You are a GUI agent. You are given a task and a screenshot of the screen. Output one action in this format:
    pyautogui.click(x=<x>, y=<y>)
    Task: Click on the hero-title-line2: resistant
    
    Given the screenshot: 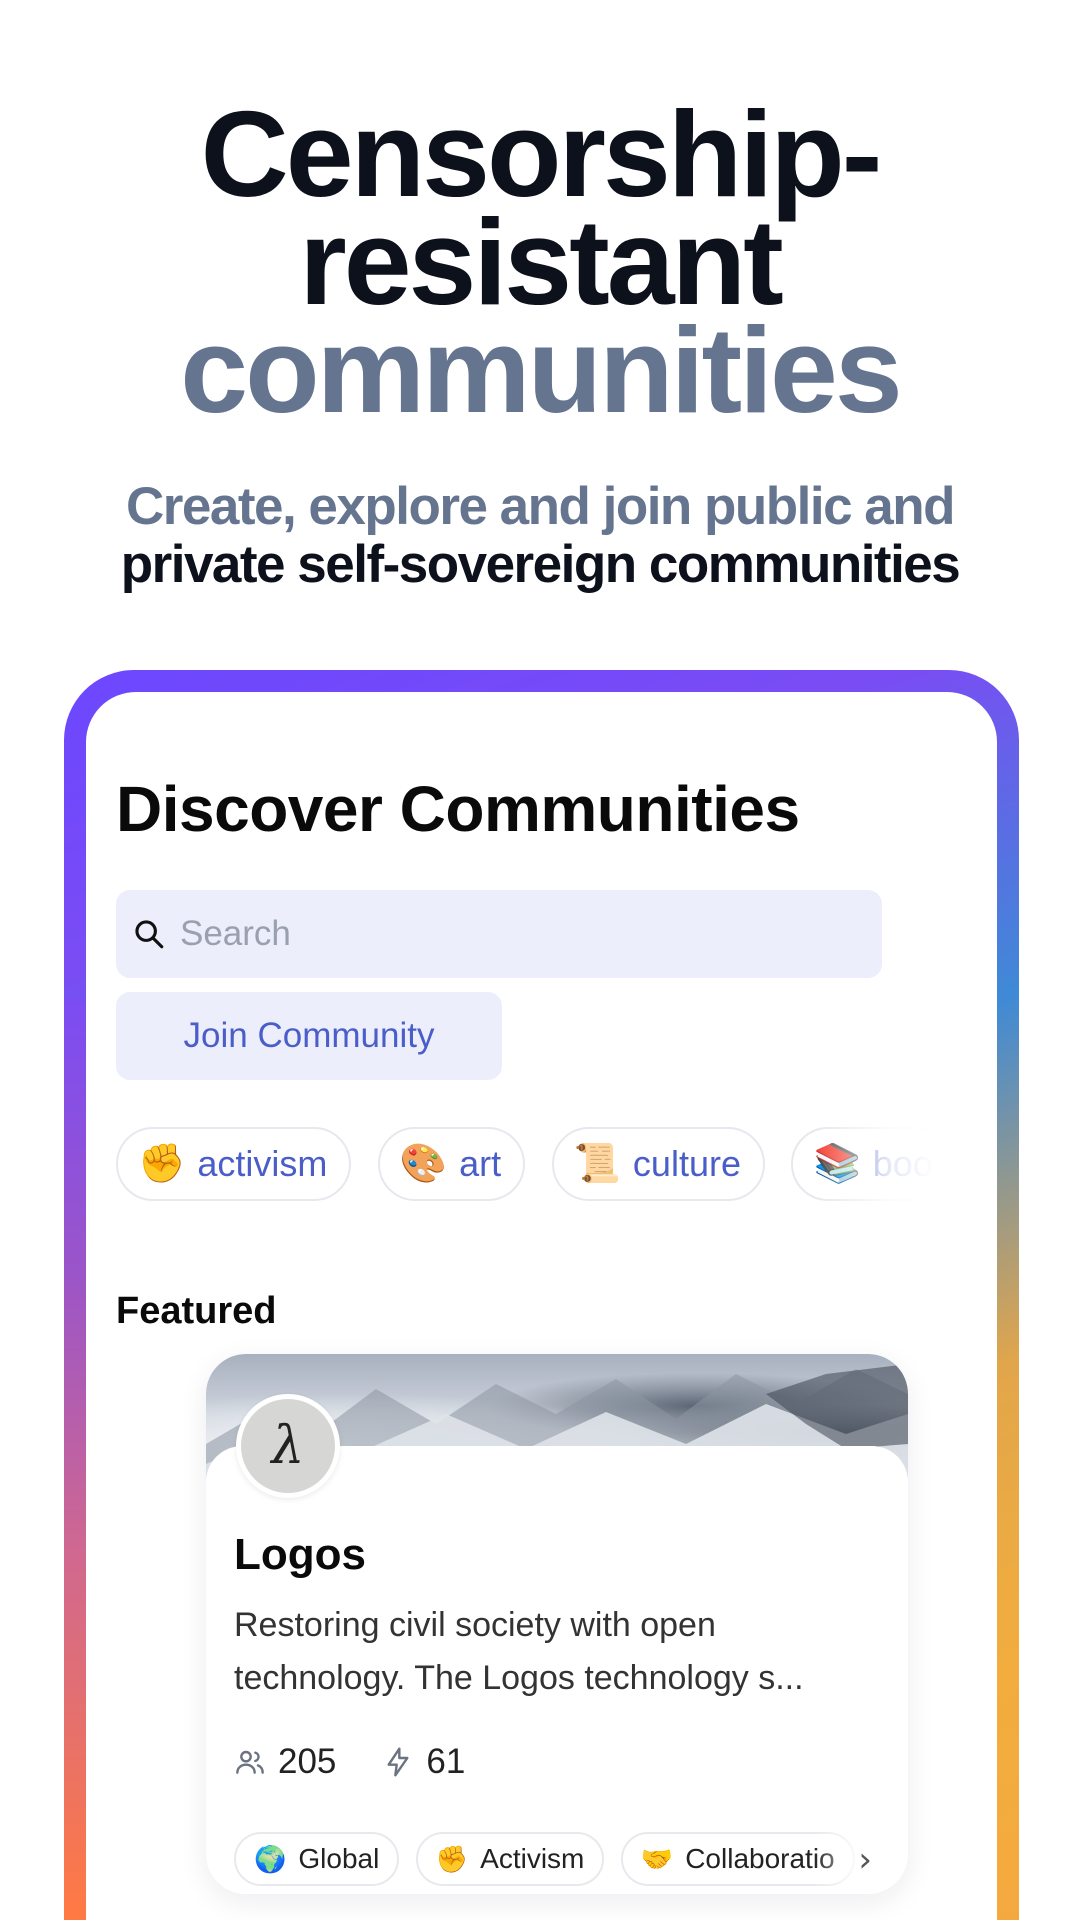 What is the action you would take?
    pyautogui.click(x=541, y=262)
    